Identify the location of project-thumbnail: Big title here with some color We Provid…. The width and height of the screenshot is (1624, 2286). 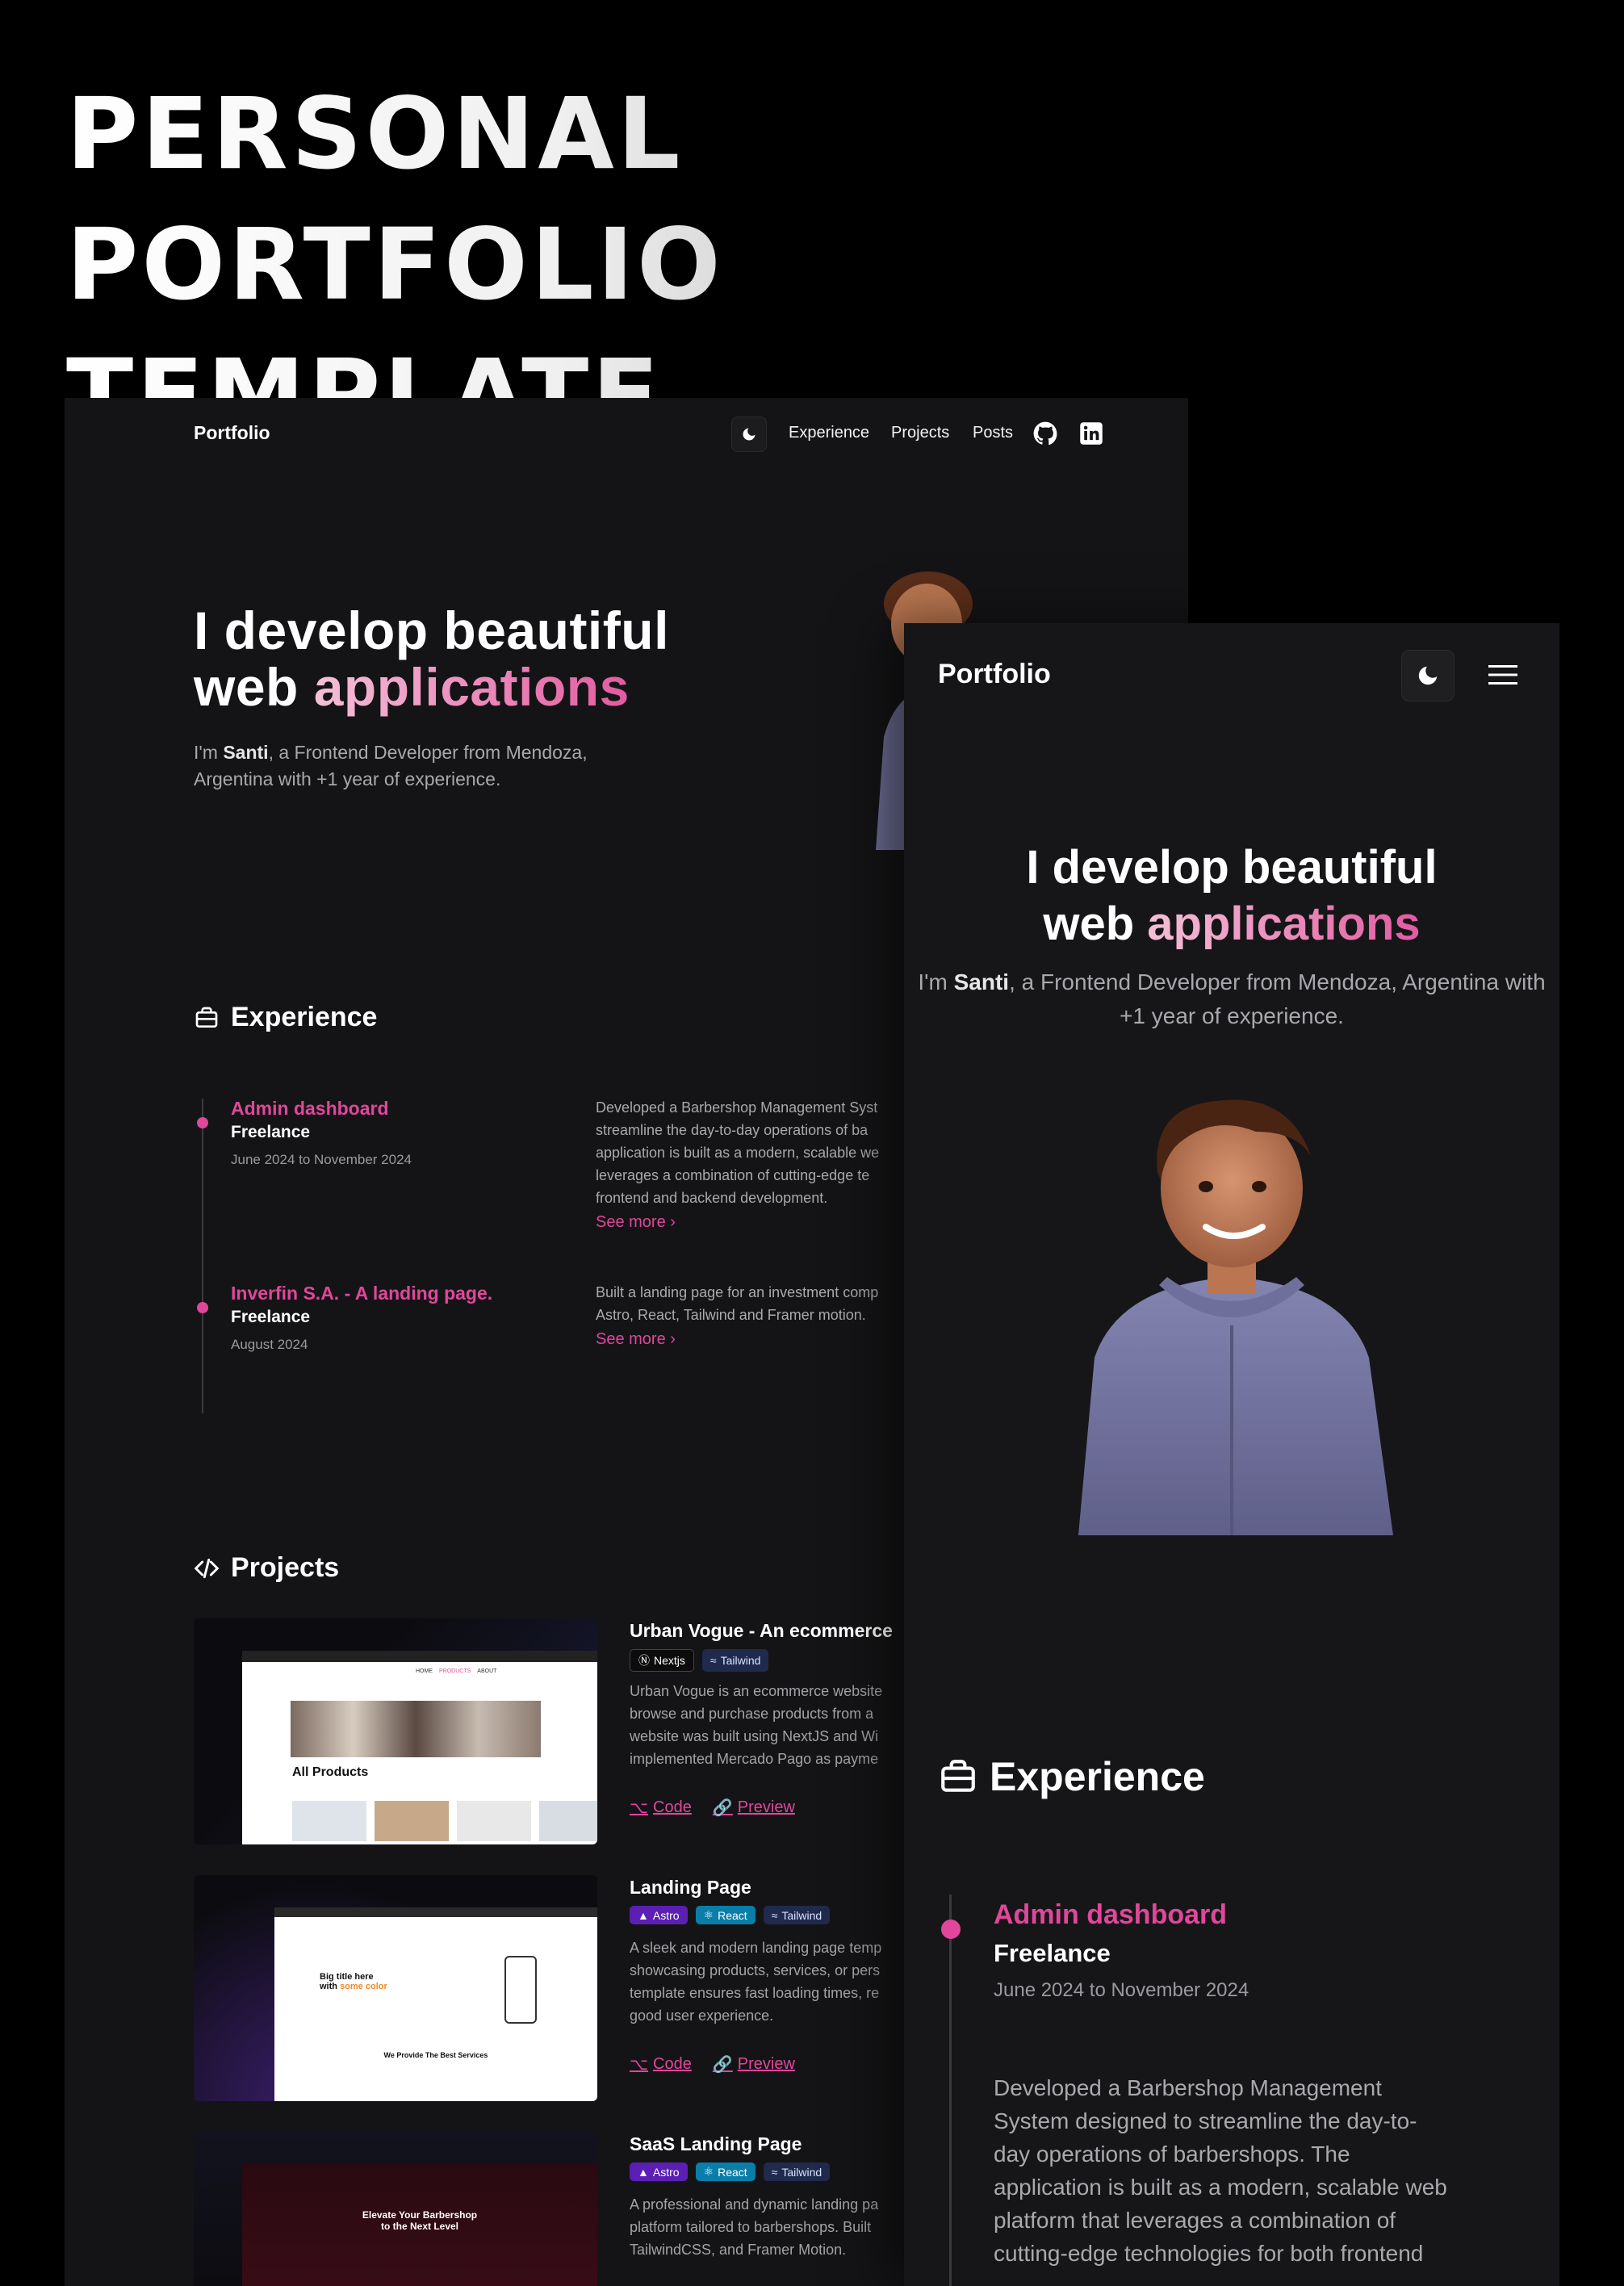
(395, 1988).